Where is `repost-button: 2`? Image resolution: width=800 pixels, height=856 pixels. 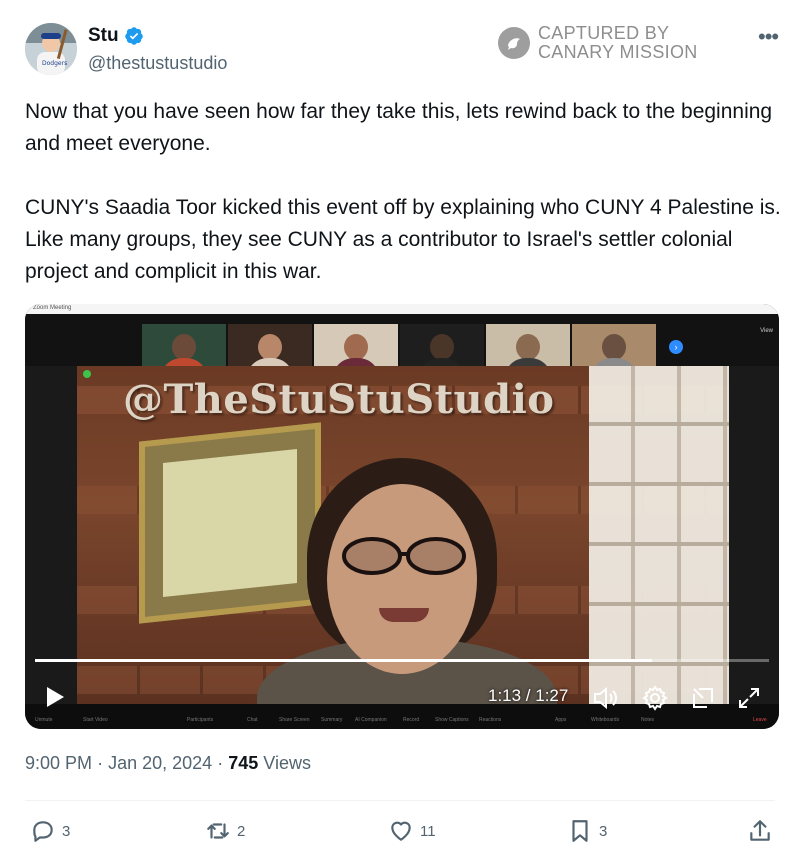 repost-button: 2 is located at coordinates (225, 831).